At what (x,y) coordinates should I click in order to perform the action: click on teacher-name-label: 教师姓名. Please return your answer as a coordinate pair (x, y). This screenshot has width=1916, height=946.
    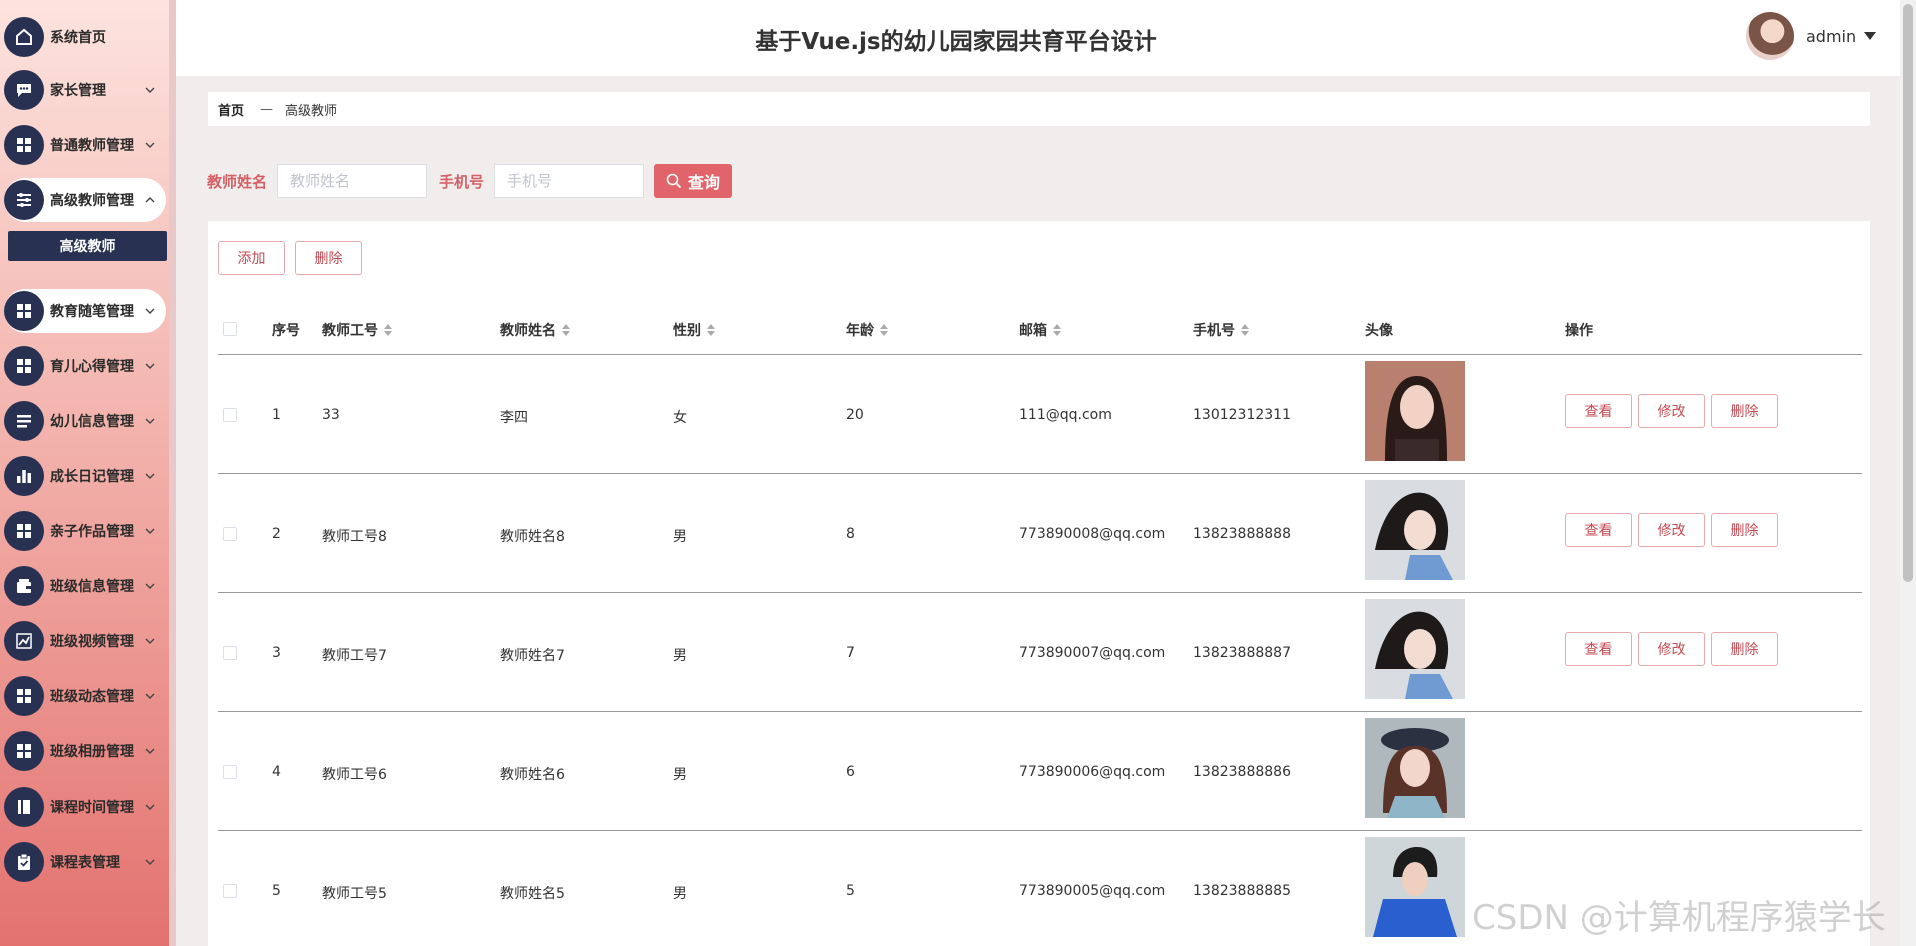
    Looking at the image, I should click on (237, 181).